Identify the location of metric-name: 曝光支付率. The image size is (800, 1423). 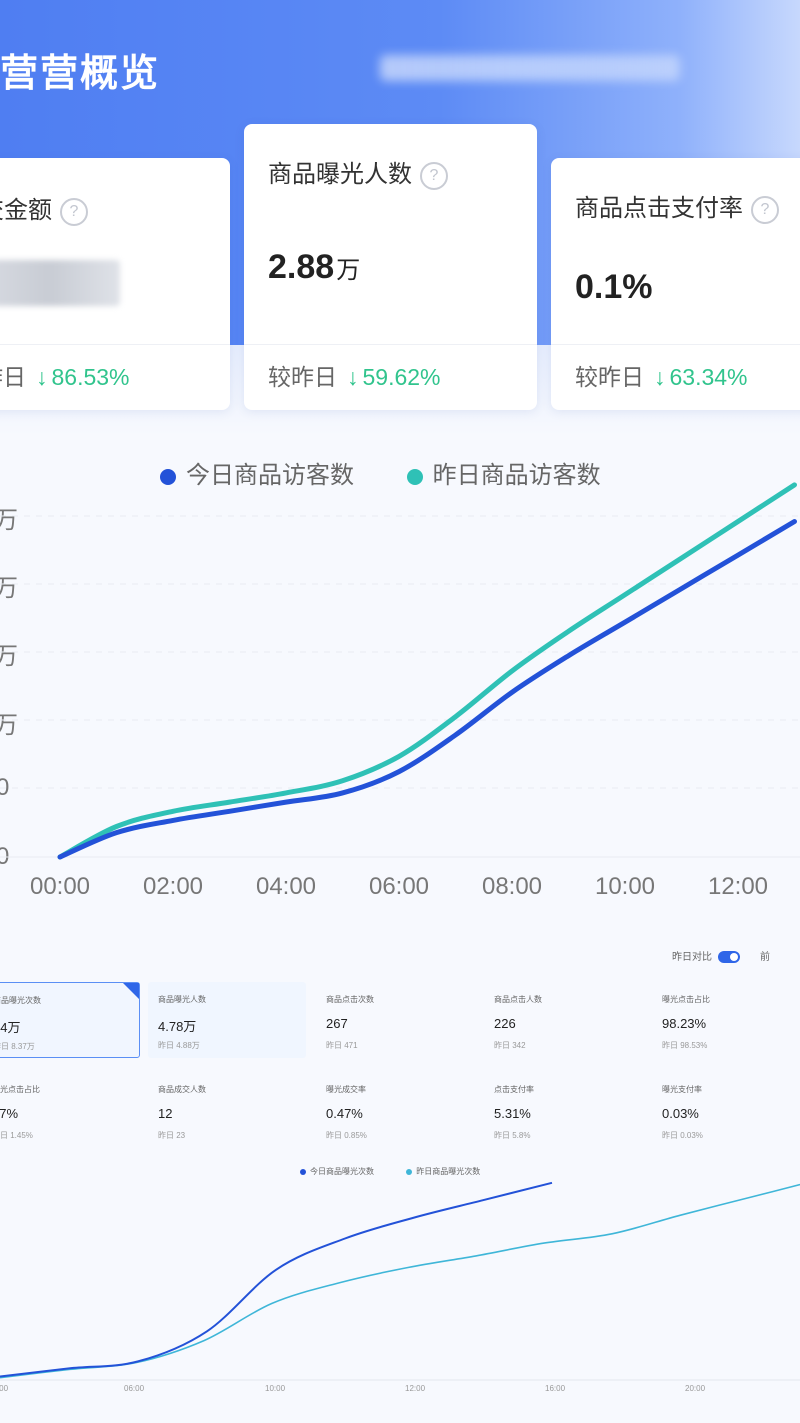
(682, 1089).